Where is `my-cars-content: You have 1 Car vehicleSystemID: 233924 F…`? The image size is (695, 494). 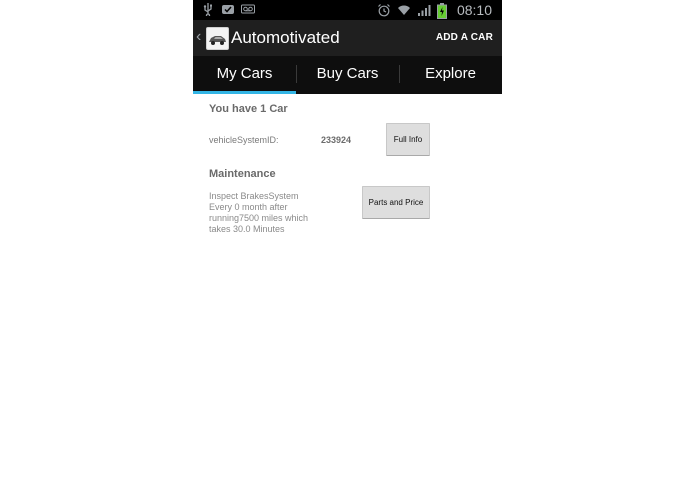 my-cars-content: You have 1 Car vehicleSystemID: 233924 F… is located at coordinates (349, 174).